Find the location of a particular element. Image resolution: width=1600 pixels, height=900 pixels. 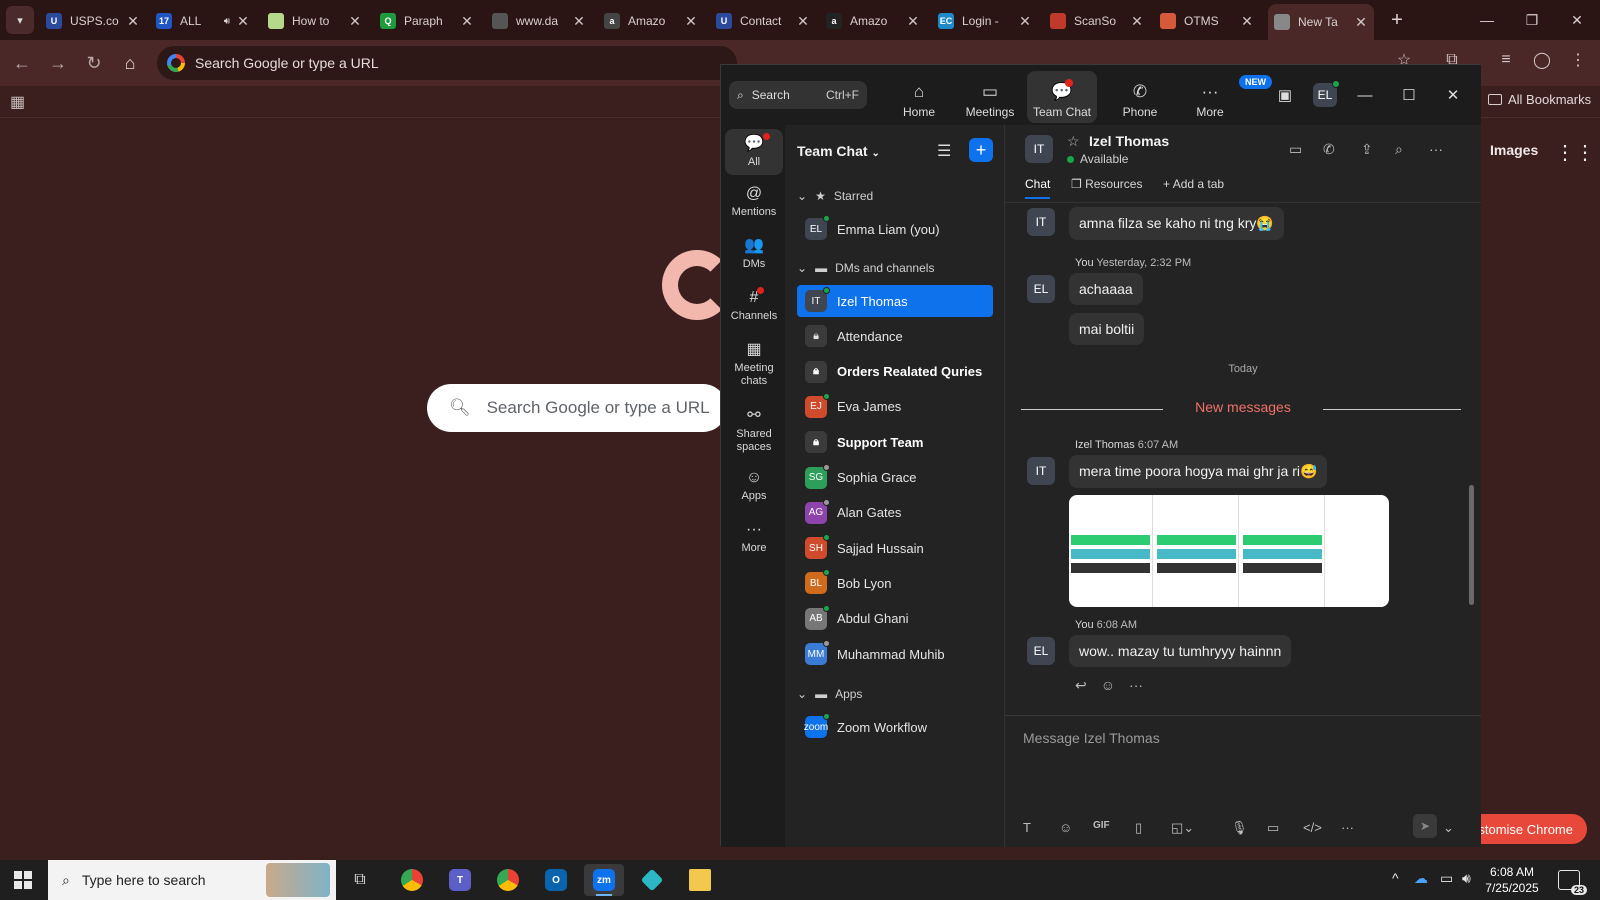

browser-tab: www.da ✕ is located at coordinates (539, 21).